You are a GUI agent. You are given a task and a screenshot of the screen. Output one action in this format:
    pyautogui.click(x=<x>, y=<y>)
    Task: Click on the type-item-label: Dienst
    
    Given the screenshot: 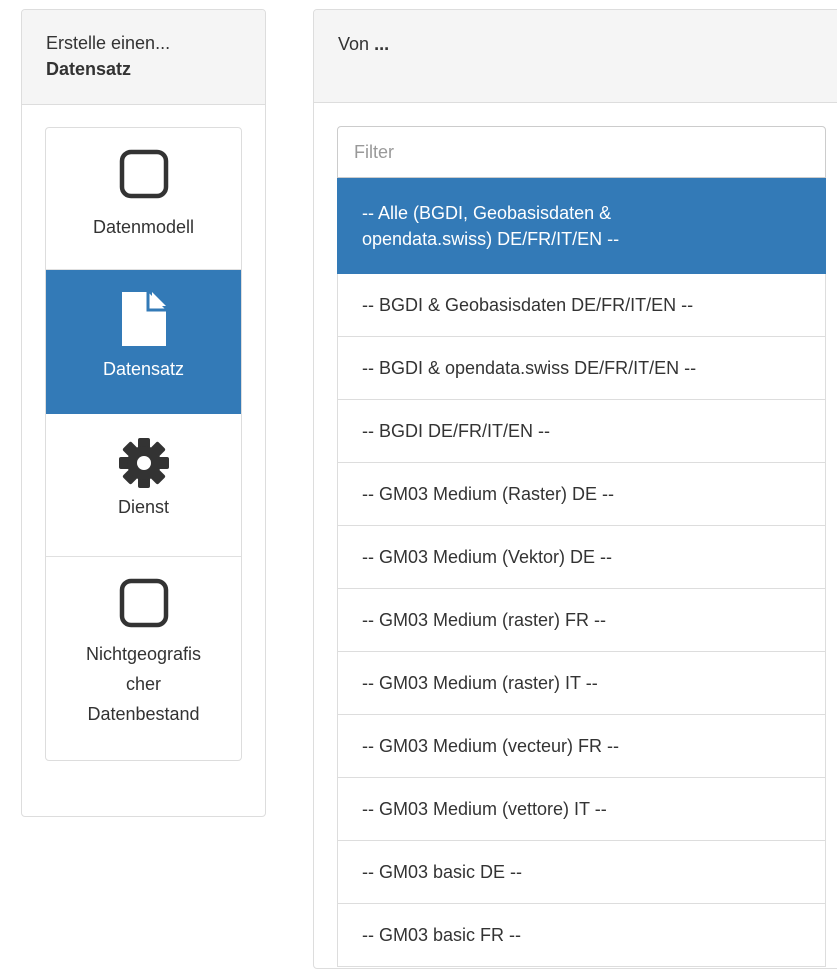 What is the action you would take?
    pyautogui.click(x=143, y=507)
    